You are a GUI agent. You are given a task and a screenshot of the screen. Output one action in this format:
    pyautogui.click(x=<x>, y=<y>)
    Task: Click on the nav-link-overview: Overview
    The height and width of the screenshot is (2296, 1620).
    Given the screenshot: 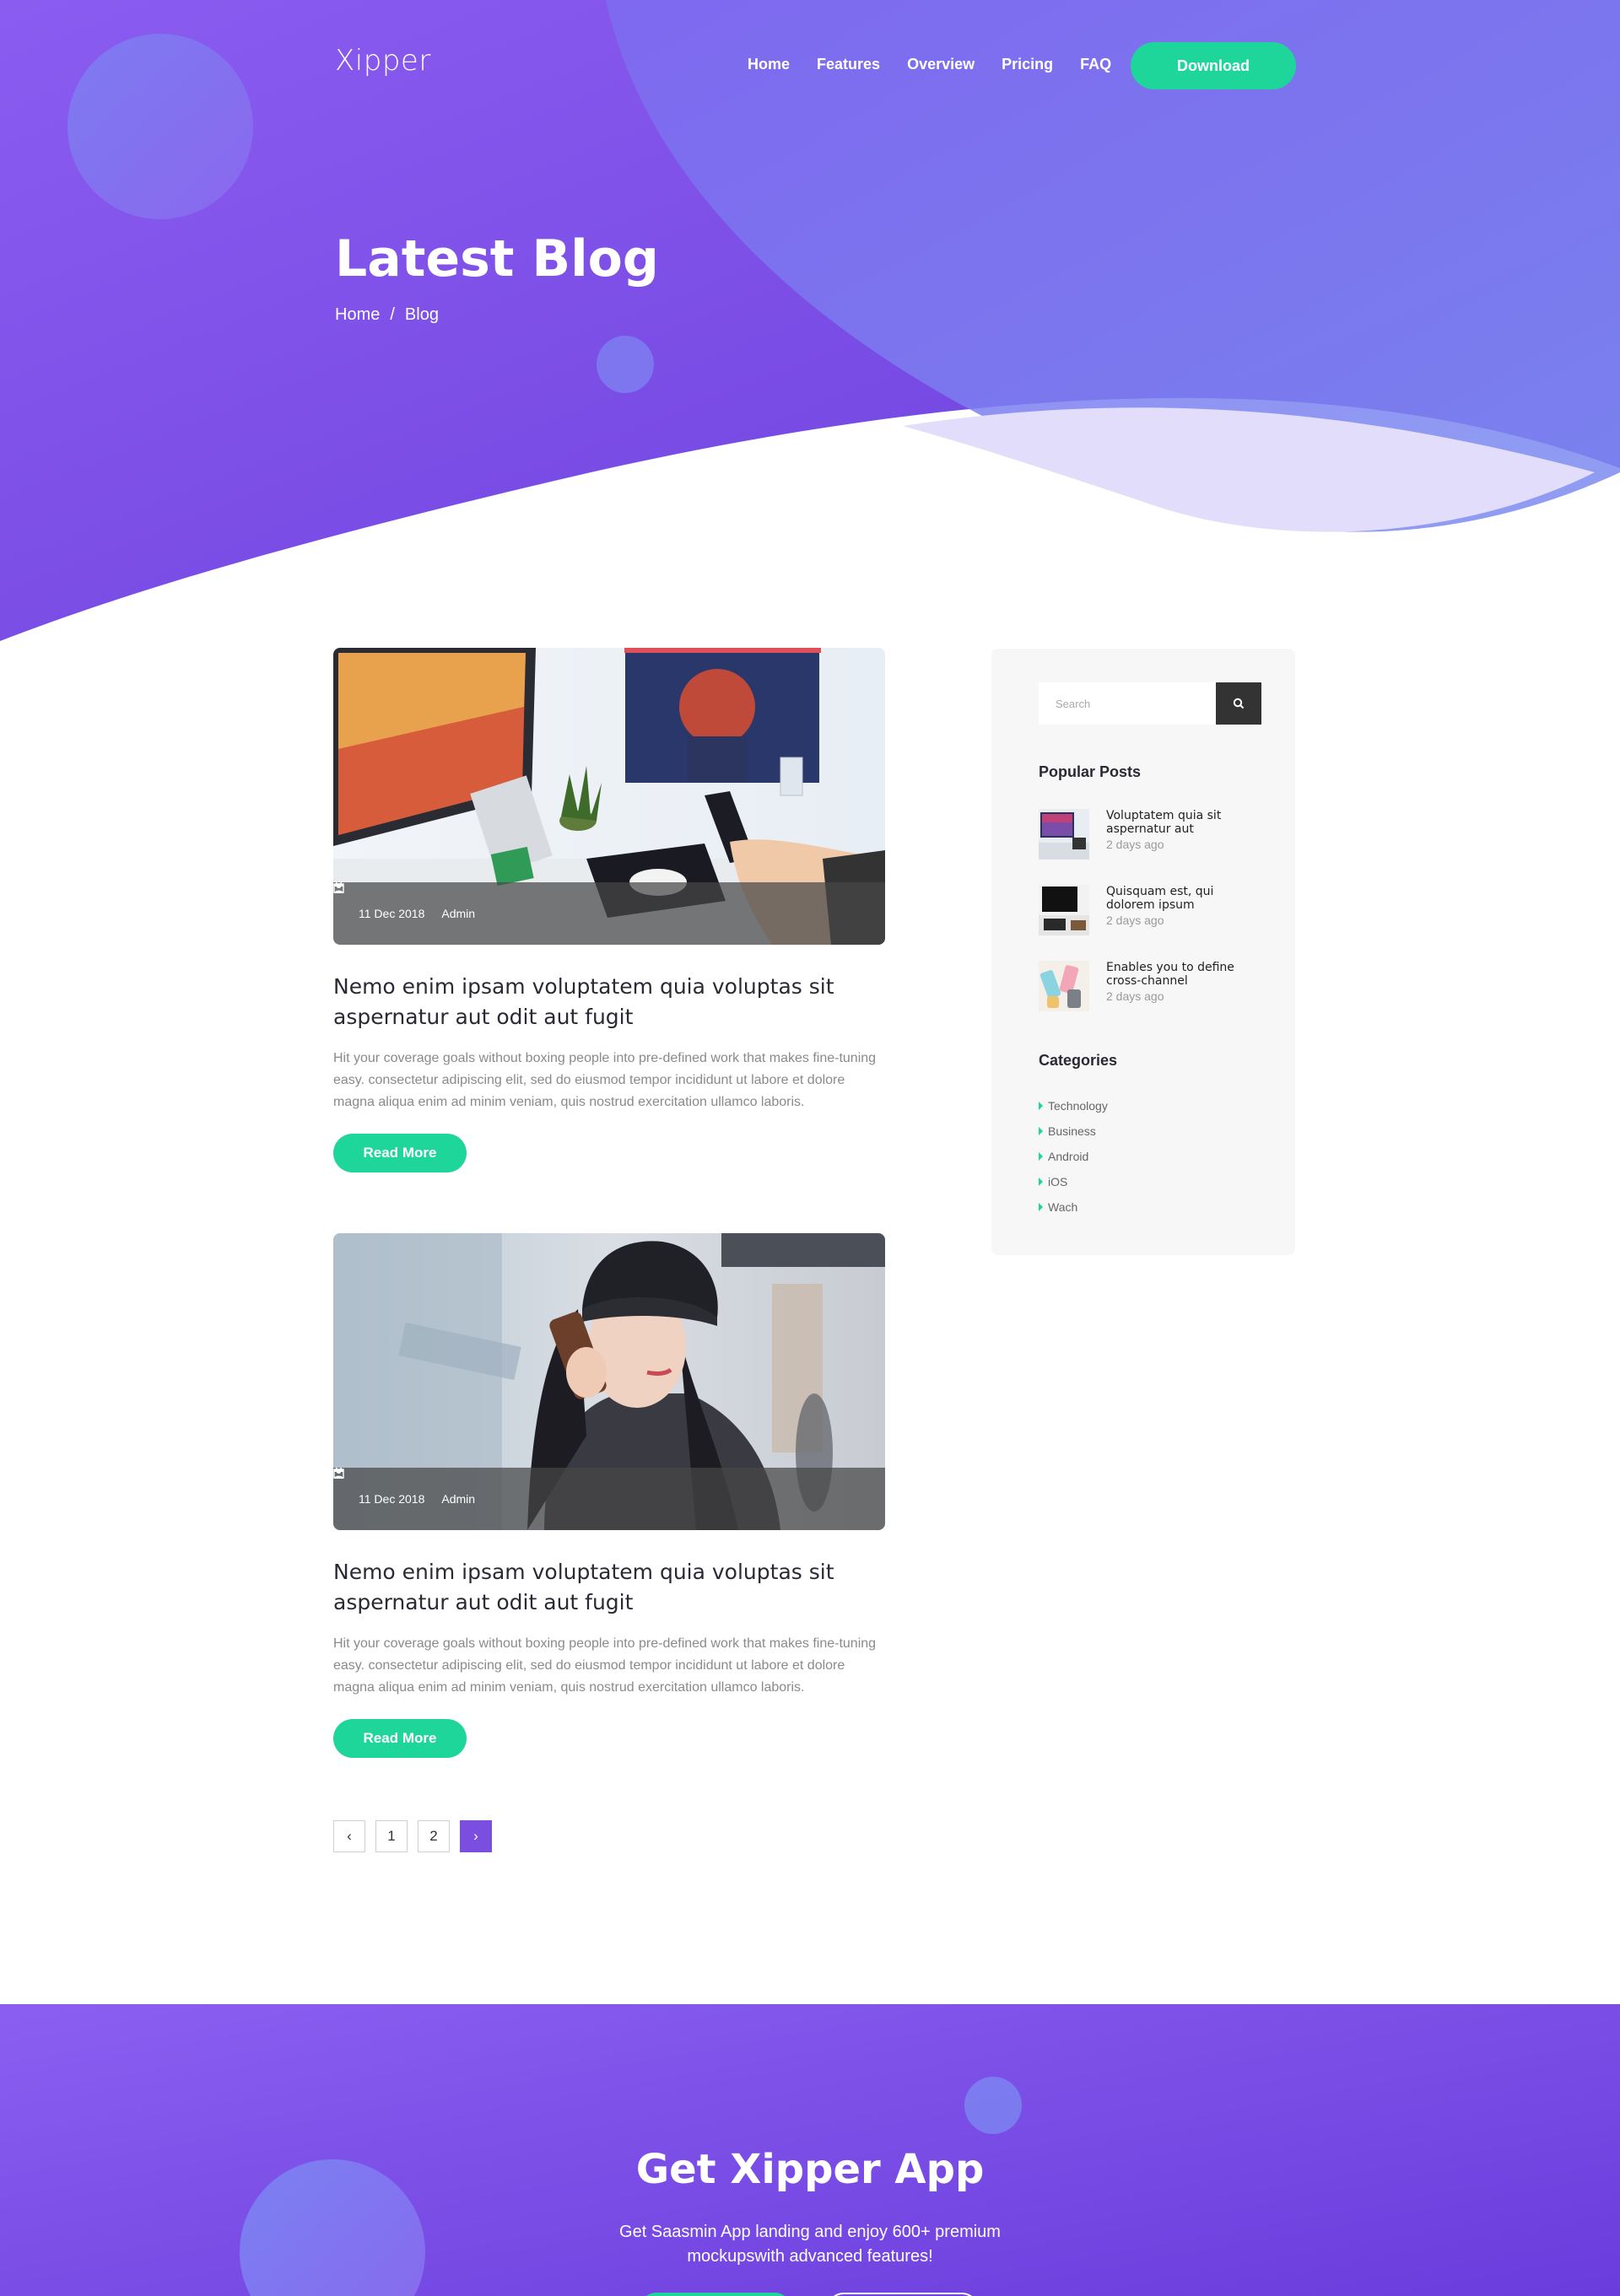 What is the action you would take?
    pyautogui.click(x=941, y=64)
    